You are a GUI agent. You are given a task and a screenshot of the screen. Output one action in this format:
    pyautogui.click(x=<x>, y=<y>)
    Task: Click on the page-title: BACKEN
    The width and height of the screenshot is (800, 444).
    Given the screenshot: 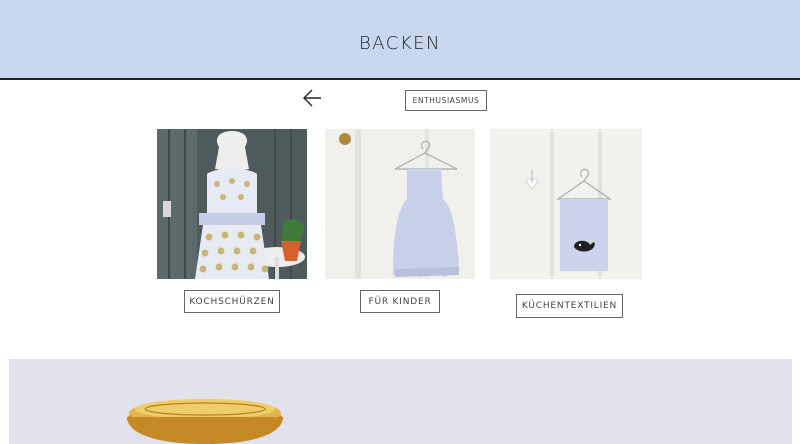 What is the action you would take?
    pyautogui.click(x=400, y=43)
    